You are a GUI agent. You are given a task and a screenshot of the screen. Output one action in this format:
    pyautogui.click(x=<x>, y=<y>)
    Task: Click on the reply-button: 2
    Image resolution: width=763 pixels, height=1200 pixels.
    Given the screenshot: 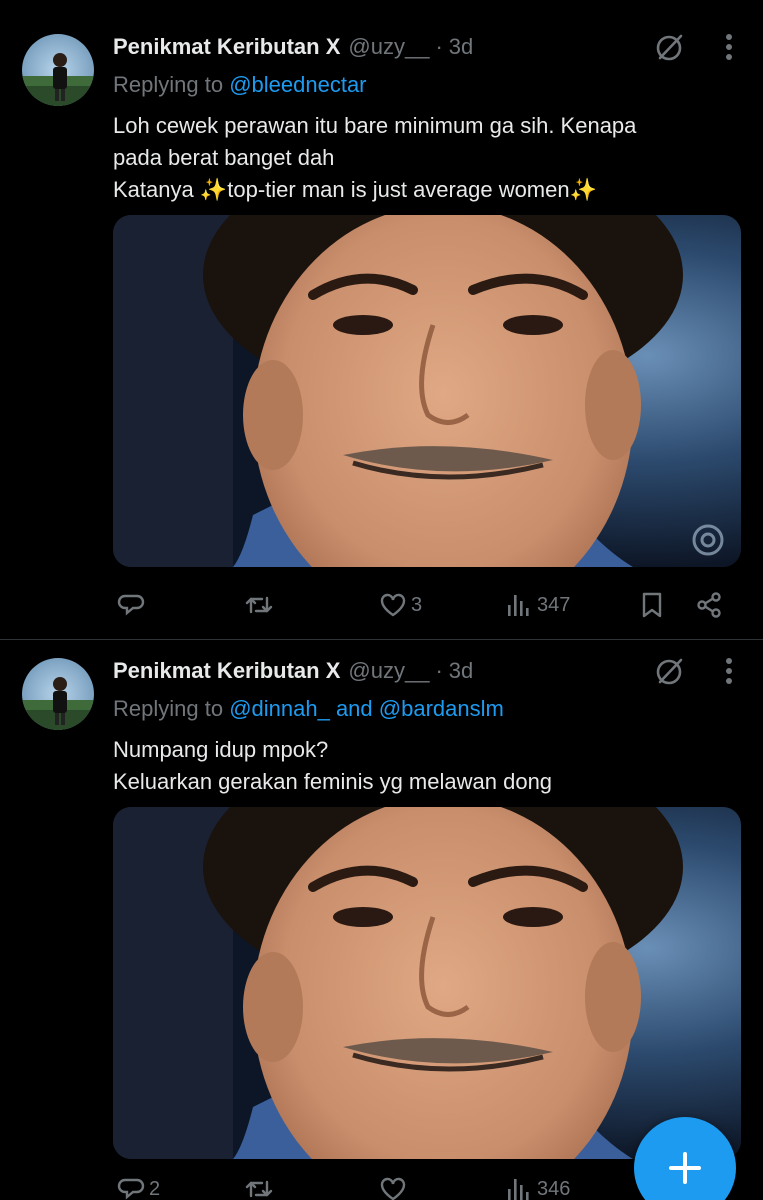 What is the action you would take?
    pyautogui.click(x=138, y=1185)
    